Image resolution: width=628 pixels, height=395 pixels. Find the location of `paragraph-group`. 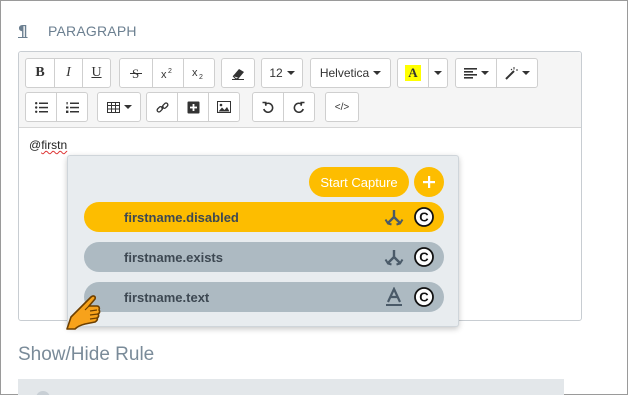

paragraph-group is located at coordinates (496, 73).